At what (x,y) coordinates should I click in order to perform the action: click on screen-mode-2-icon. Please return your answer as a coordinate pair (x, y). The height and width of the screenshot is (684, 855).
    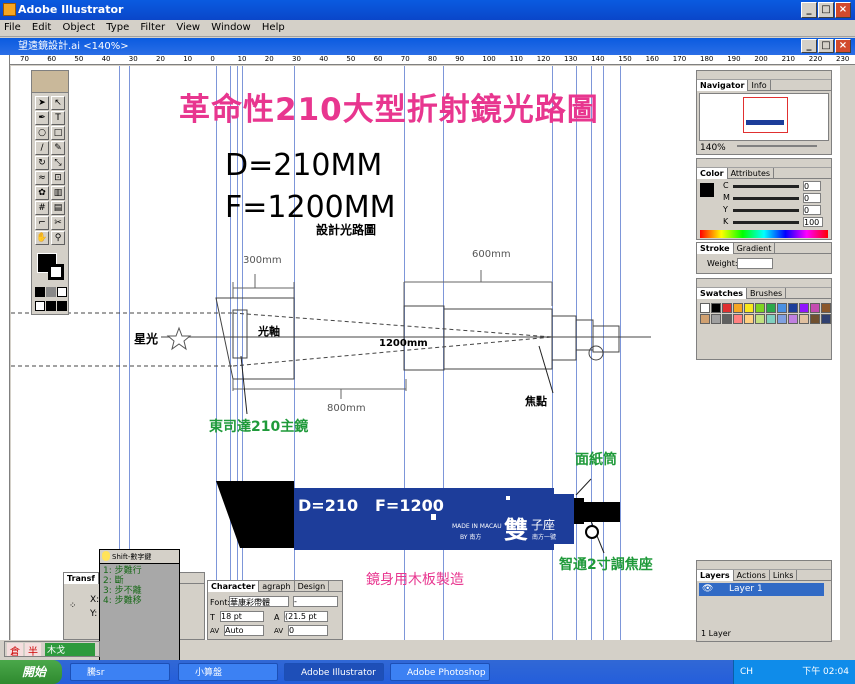
    Looking at the image, I should click on (51, 306).